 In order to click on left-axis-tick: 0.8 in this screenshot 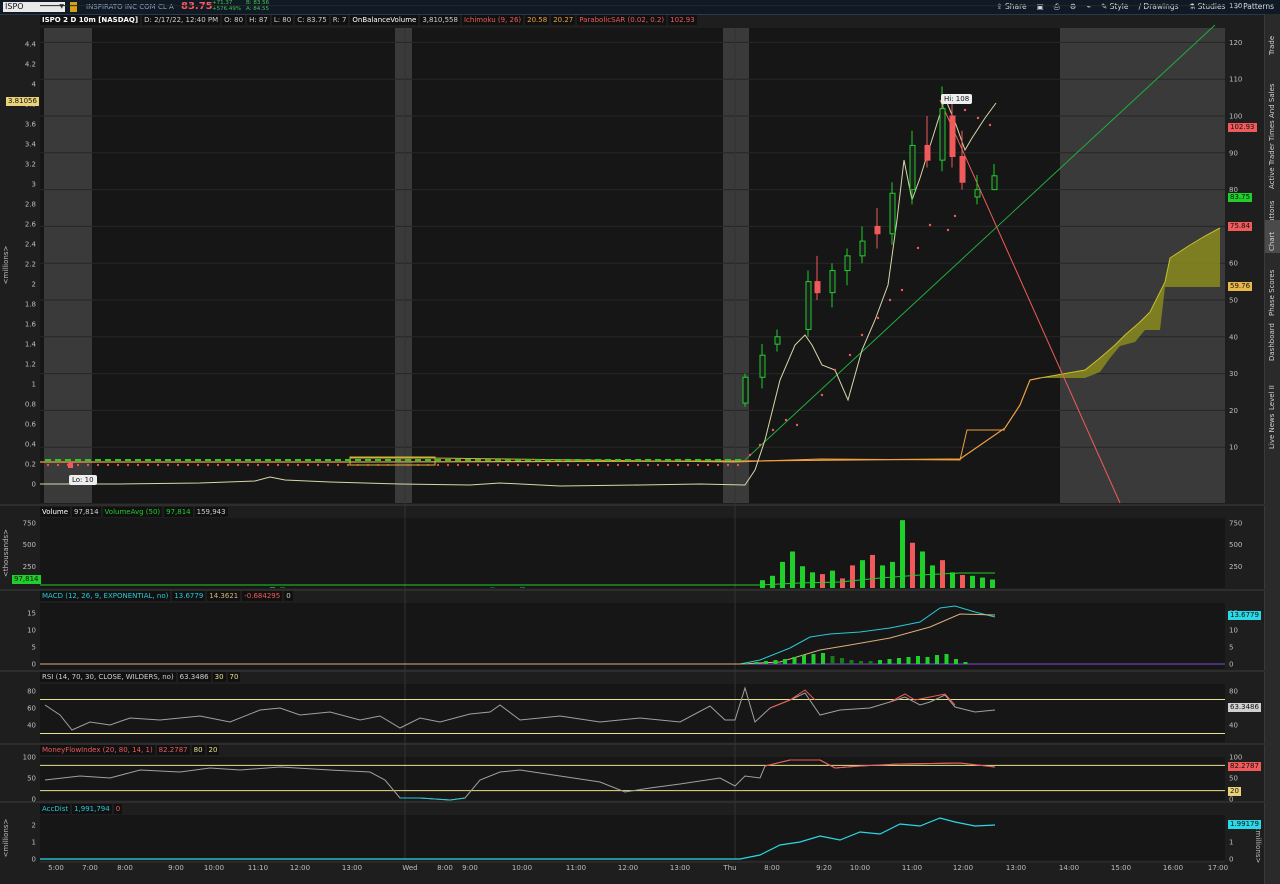, I will do `click(30, 405)`.